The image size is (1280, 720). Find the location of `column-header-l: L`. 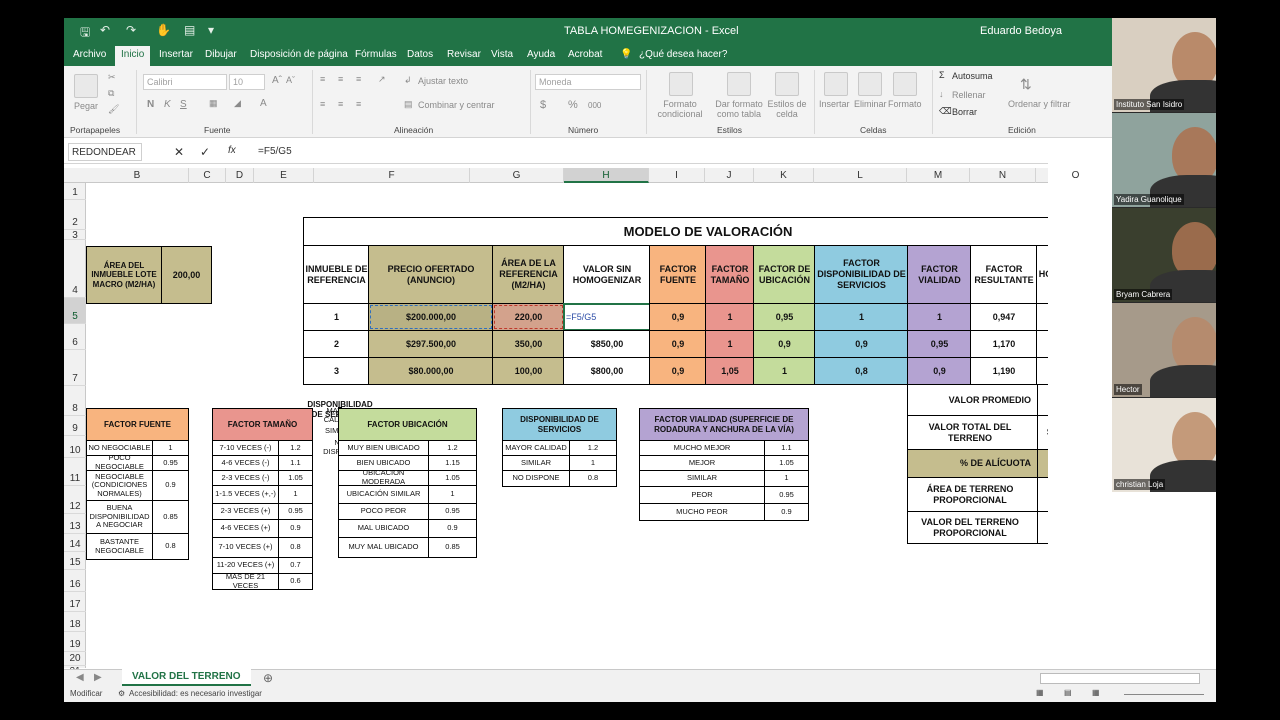

column-header-l: L is located at coordinates (860, 175).